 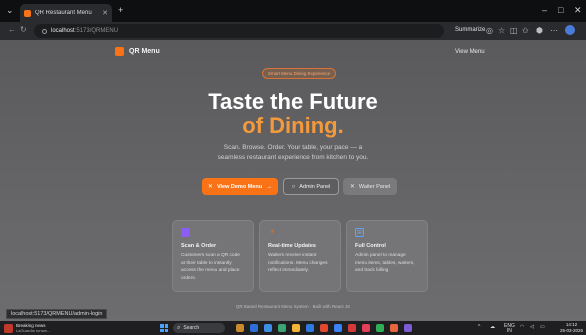 I want to click on grid-control-icon: ⊞, so click(x=359, y=232).